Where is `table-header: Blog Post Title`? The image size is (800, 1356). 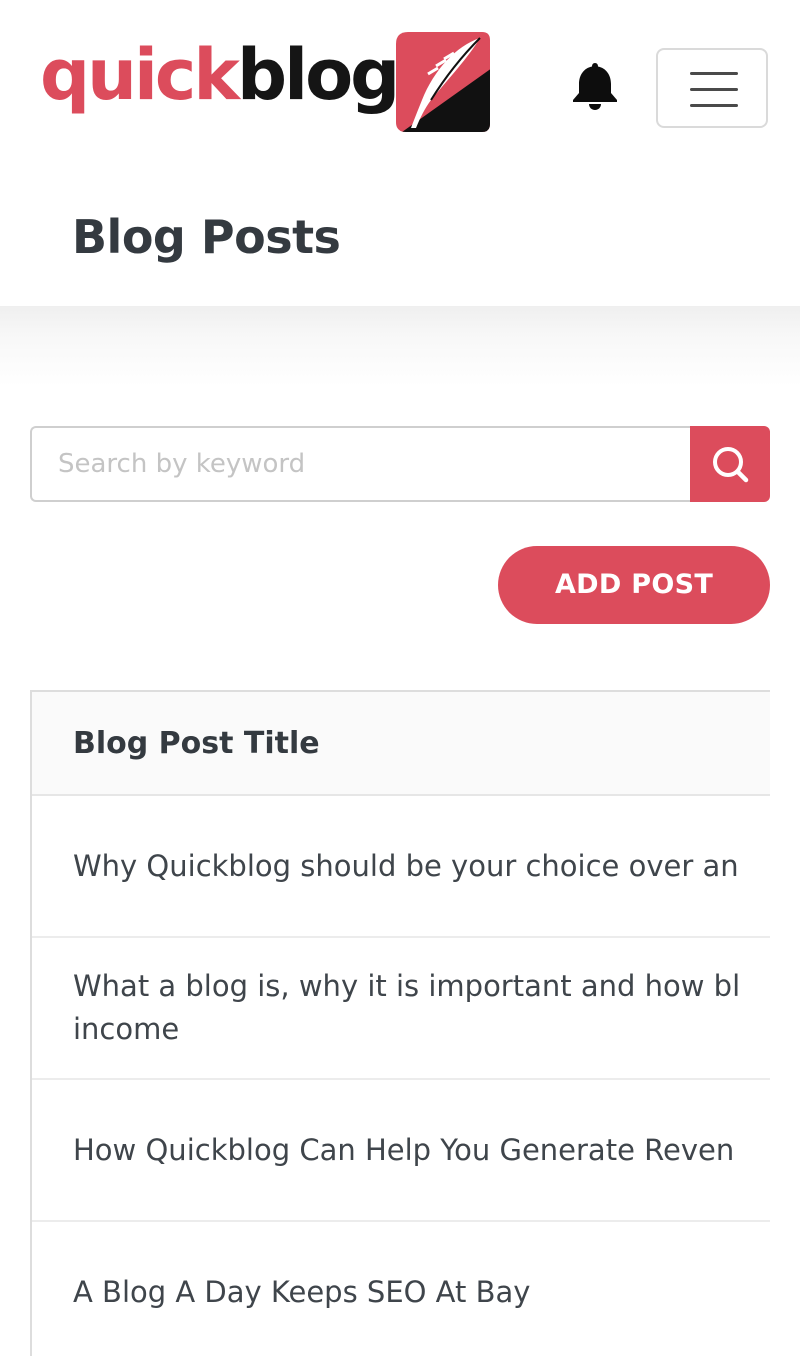 table-header: Blog Post Title is located at coordinates (401, 744).